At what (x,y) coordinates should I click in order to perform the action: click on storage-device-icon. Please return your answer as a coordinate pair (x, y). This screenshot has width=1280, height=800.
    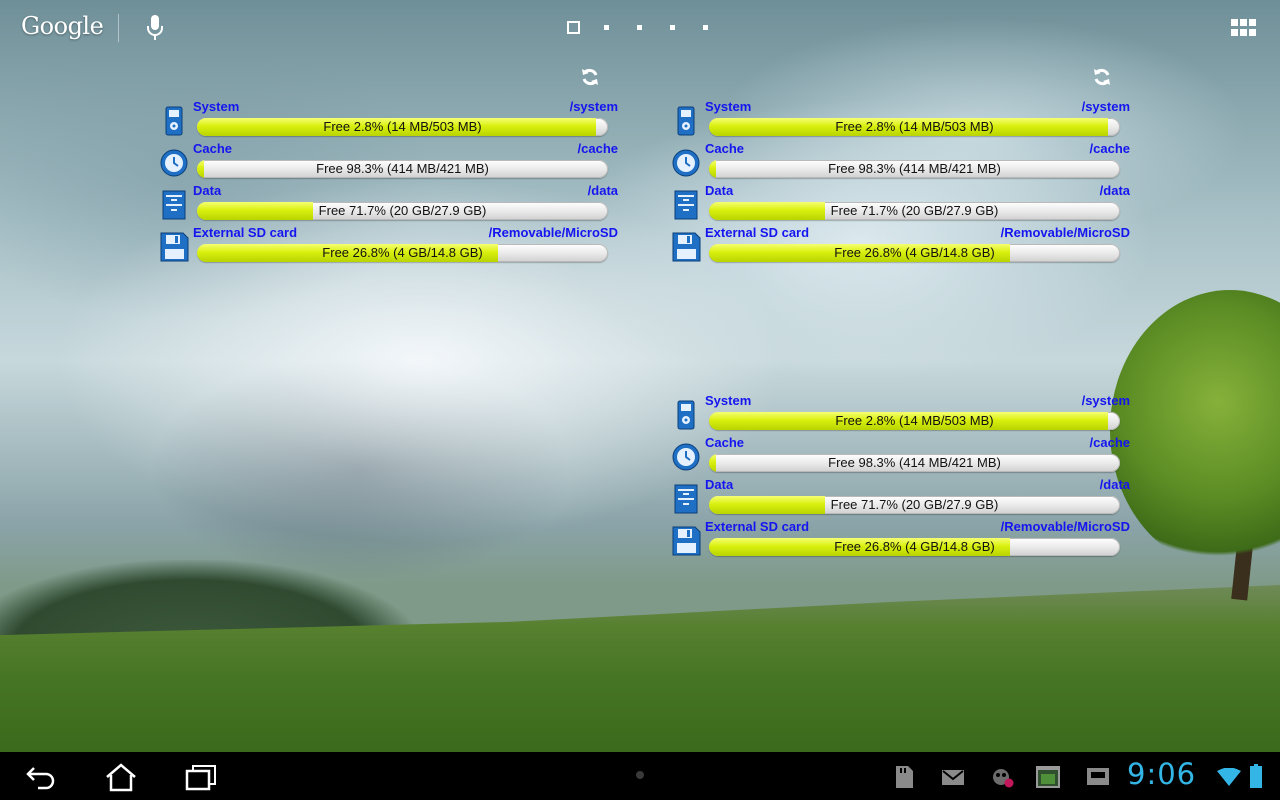
    Looking at the image, I should click on (1098, 777).